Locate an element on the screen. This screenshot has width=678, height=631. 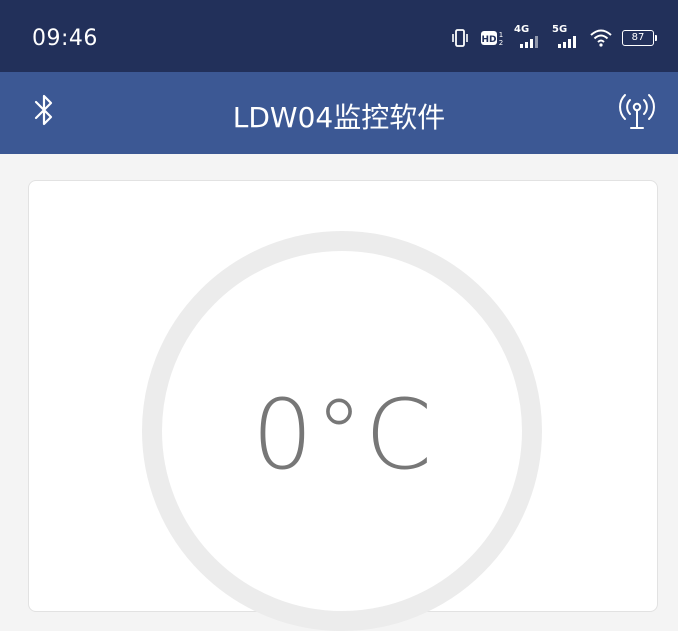
antenna-icon is located at coordinates (637, 113).